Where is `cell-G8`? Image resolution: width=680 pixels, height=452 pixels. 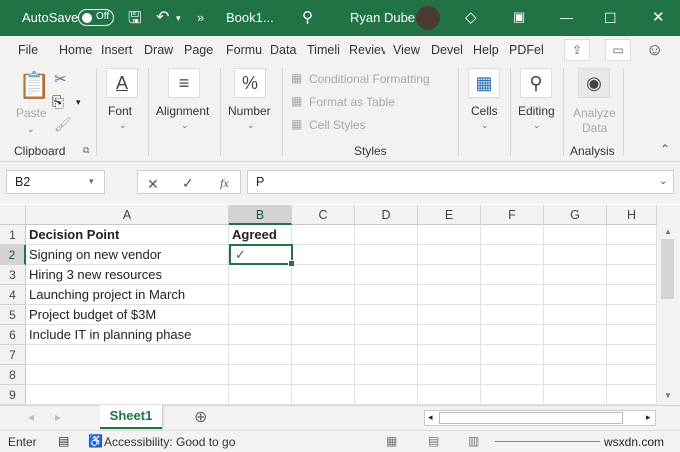
cell-G8 is located at coordinates (575, 375).